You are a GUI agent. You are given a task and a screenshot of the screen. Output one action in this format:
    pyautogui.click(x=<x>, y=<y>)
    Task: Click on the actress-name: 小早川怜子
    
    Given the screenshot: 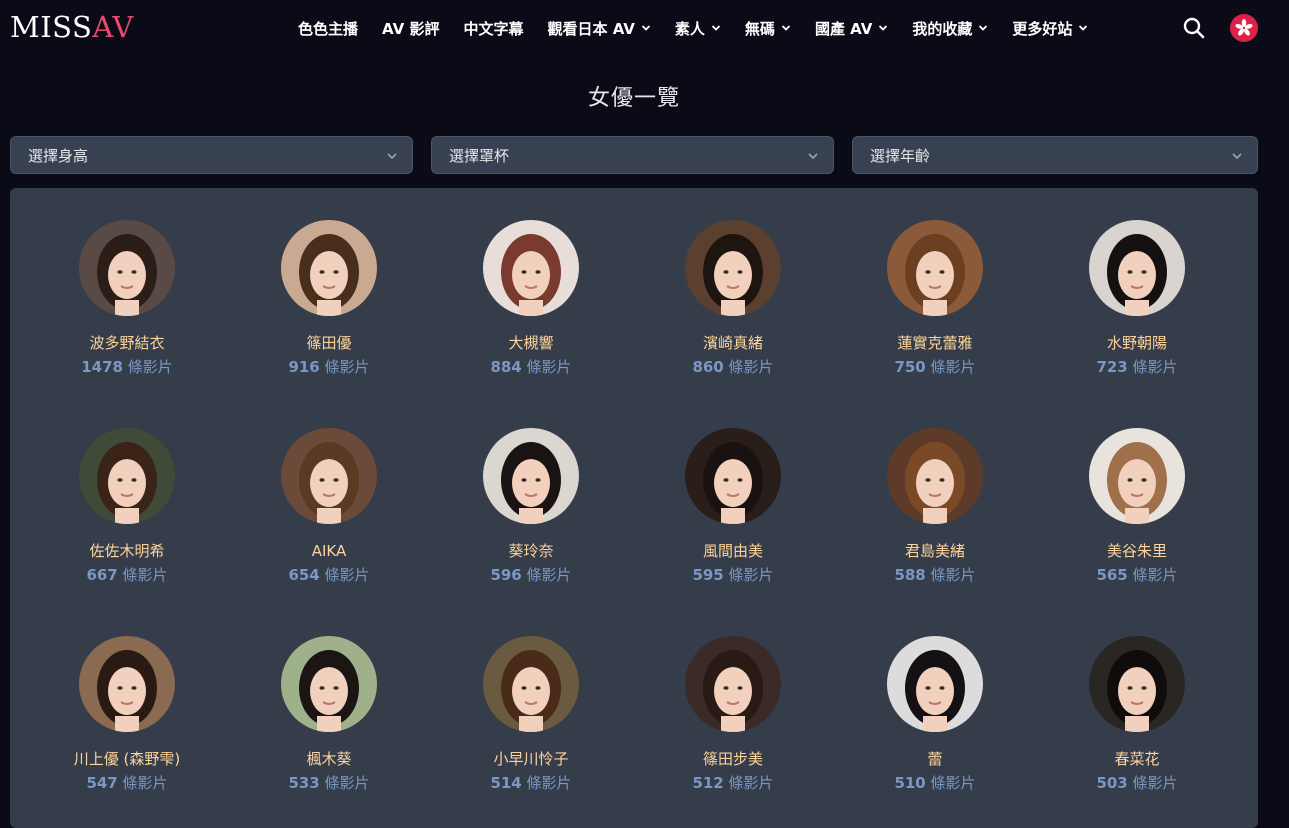 What is the action you would take?
    pyautogui.click(x=531, y=759)
    